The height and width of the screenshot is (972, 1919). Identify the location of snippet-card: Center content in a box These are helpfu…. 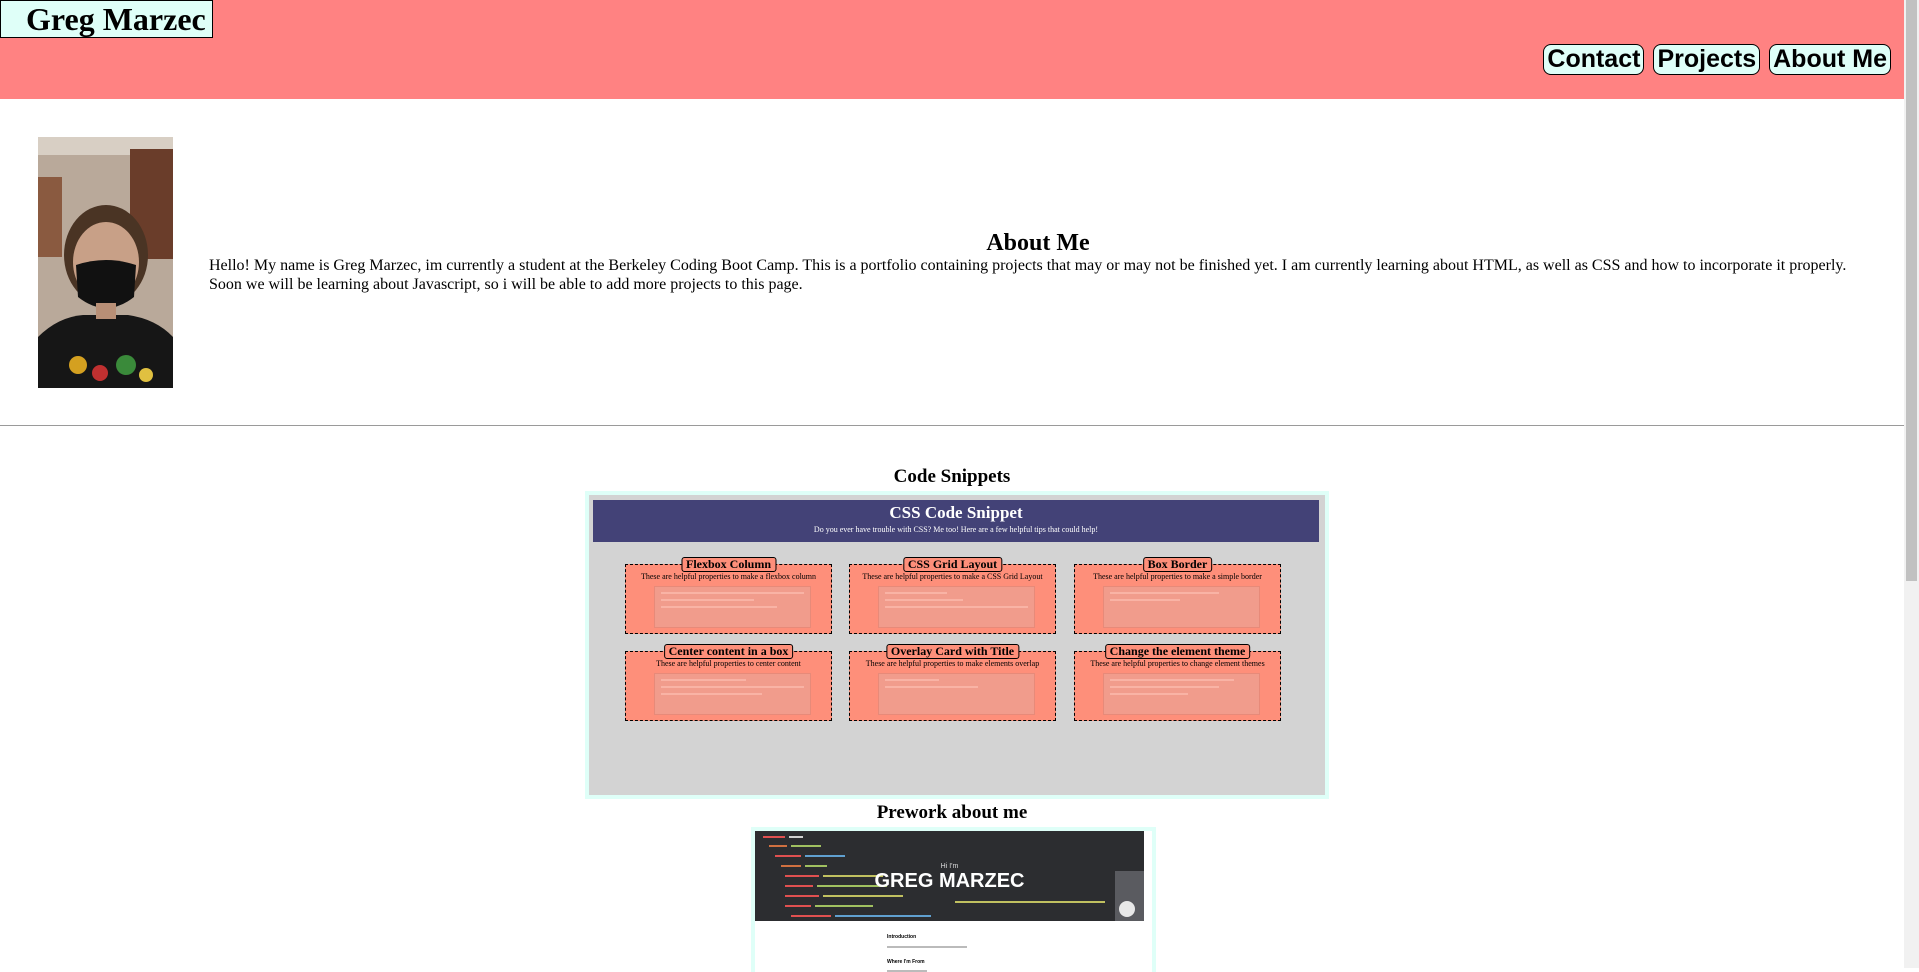
(728, 682).